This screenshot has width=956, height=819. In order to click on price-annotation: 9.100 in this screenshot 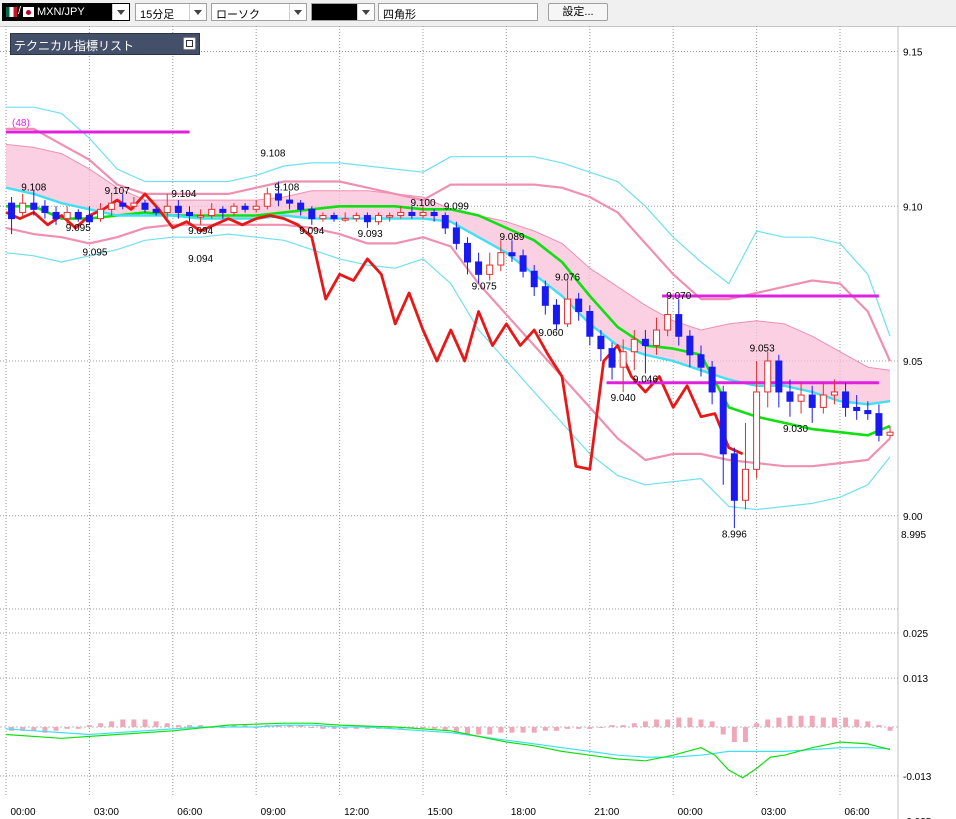, I will do `click(422, 203)`.